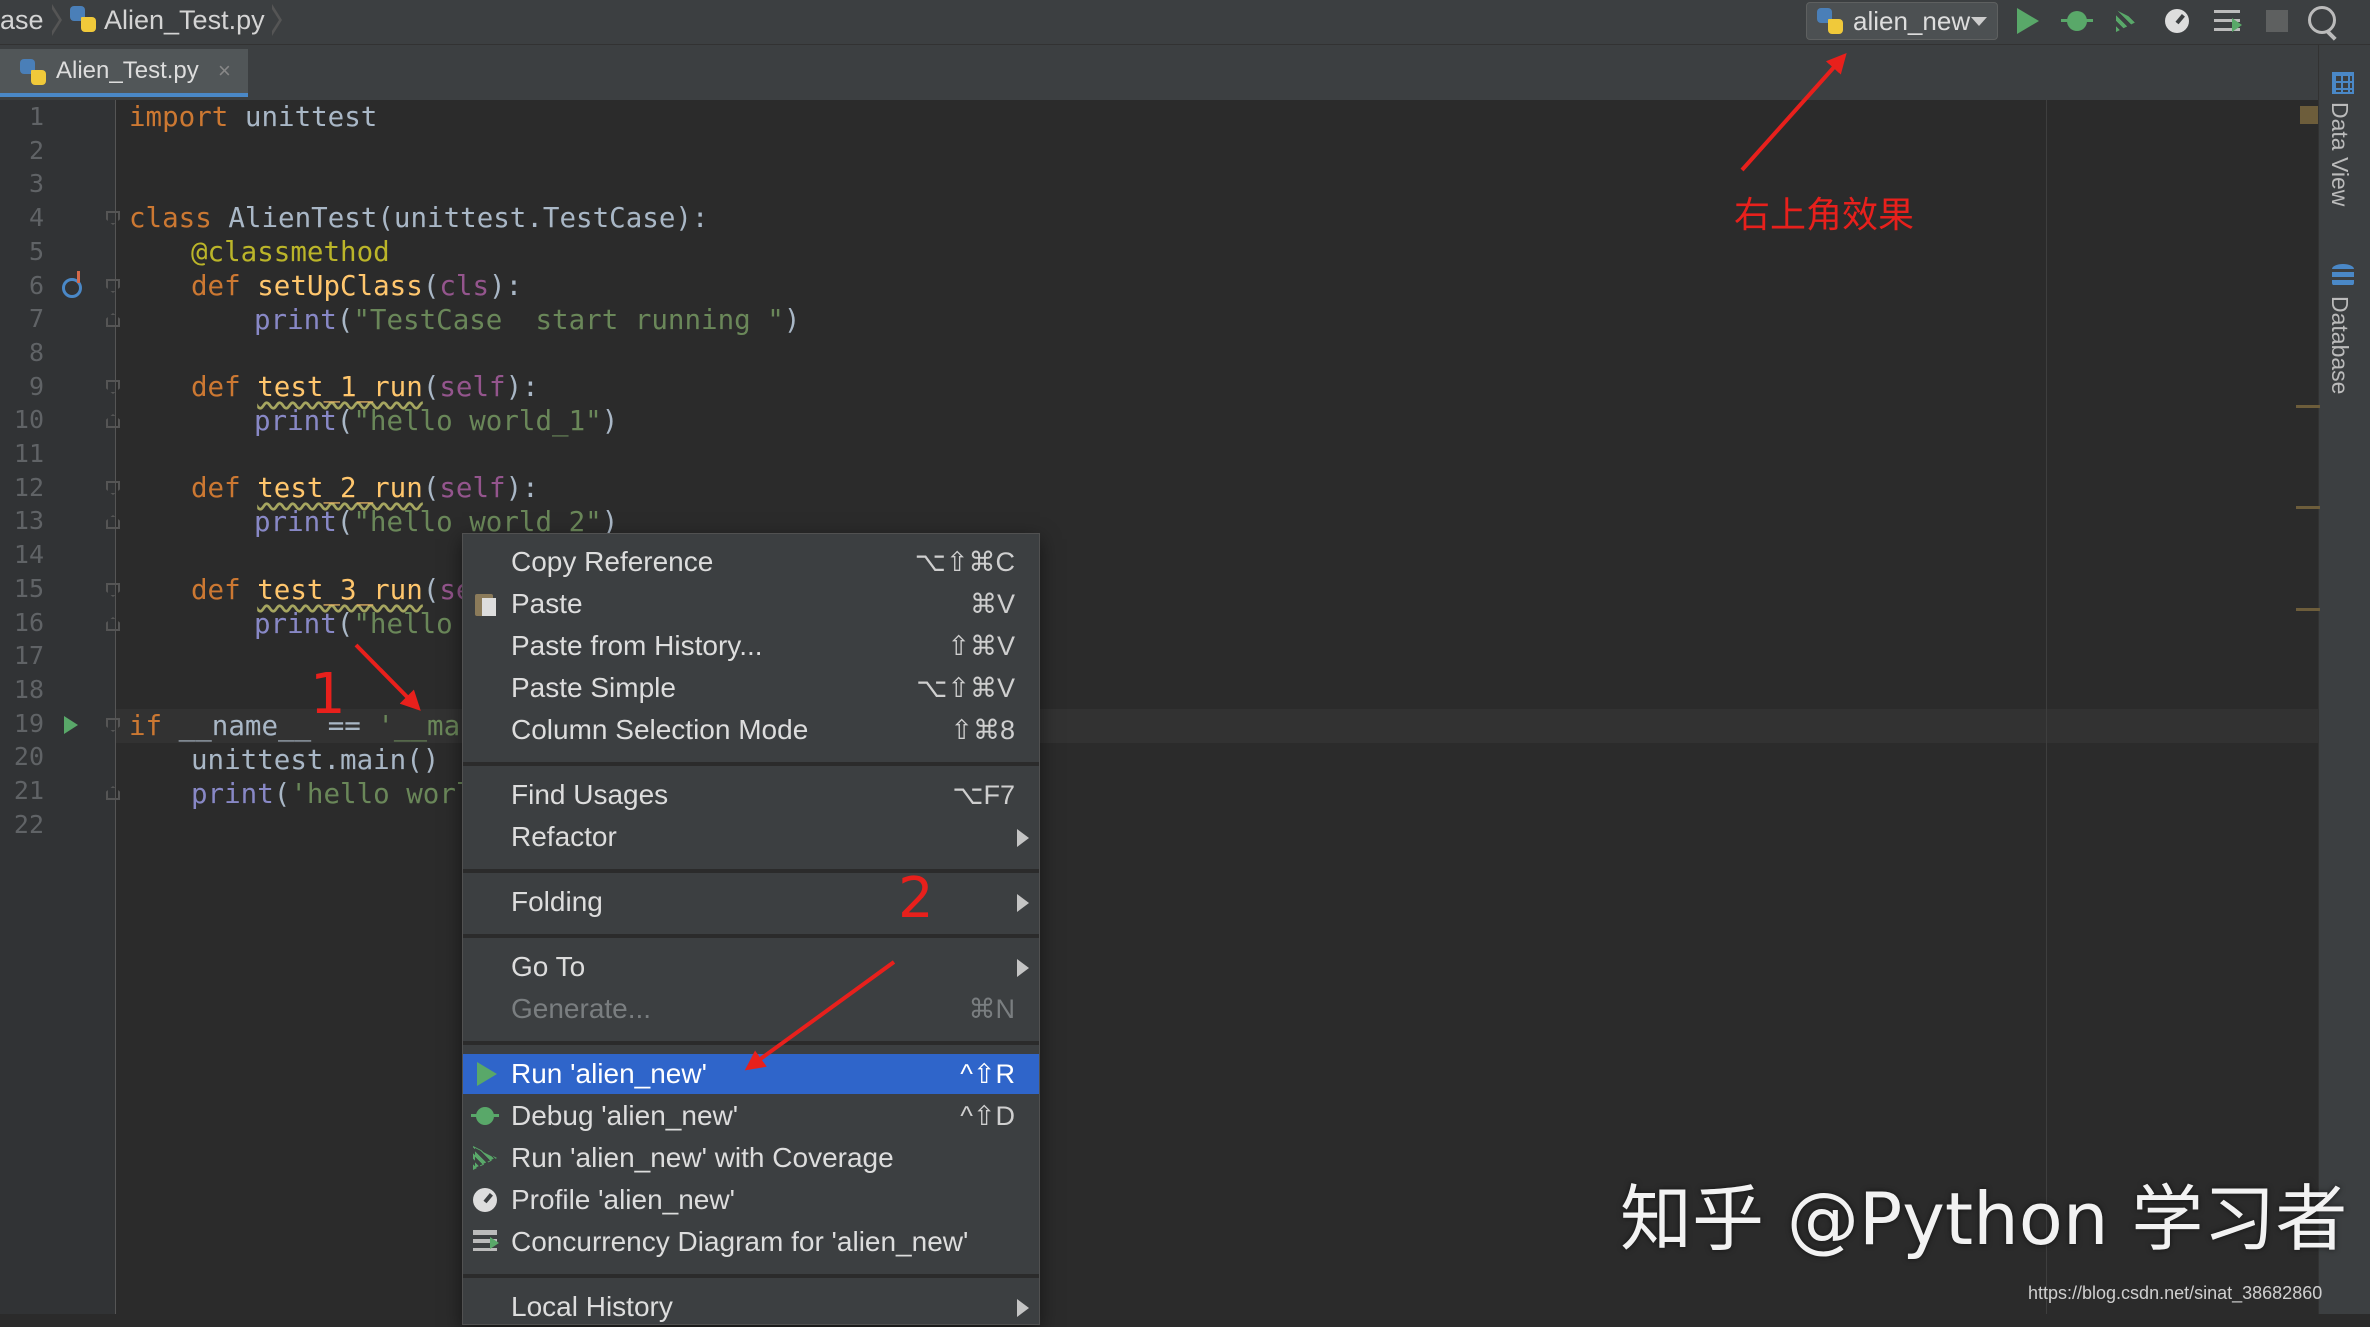 This screenshot has height=1327, width=2370. I want to click on code-line-20: unittest.main(), so click(315, 760).